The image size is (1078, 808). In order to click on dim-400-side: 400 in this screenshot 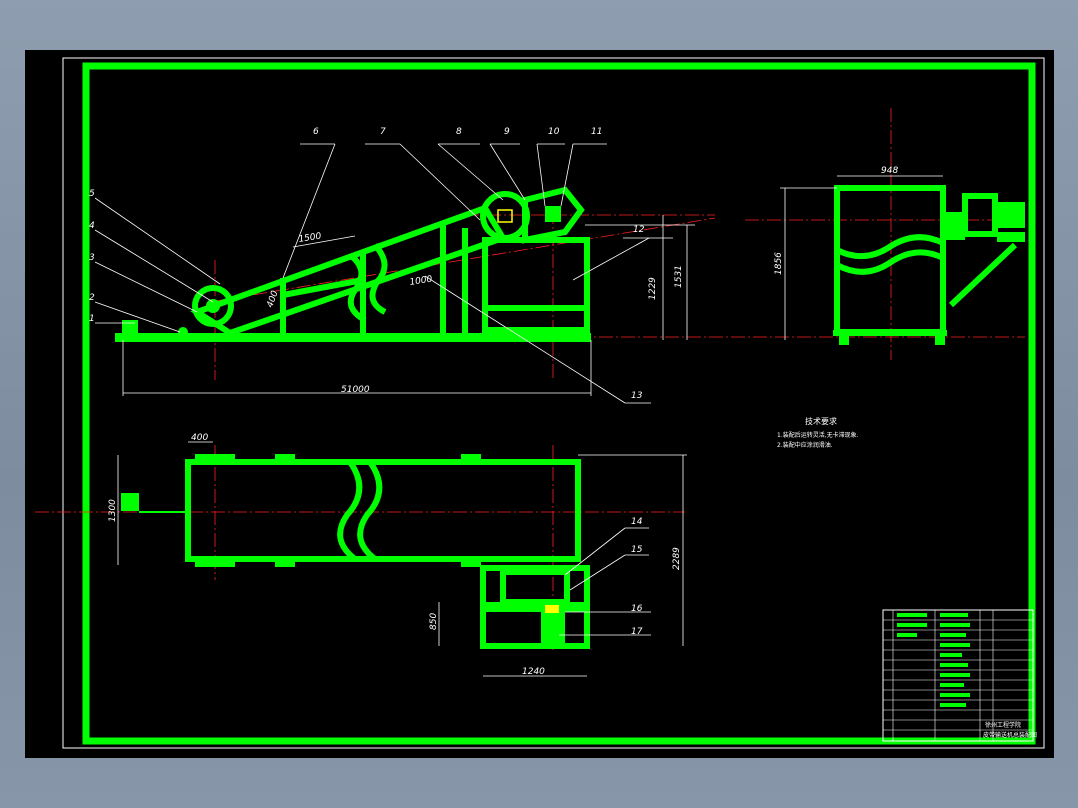, I will do `click(272, 299)`.